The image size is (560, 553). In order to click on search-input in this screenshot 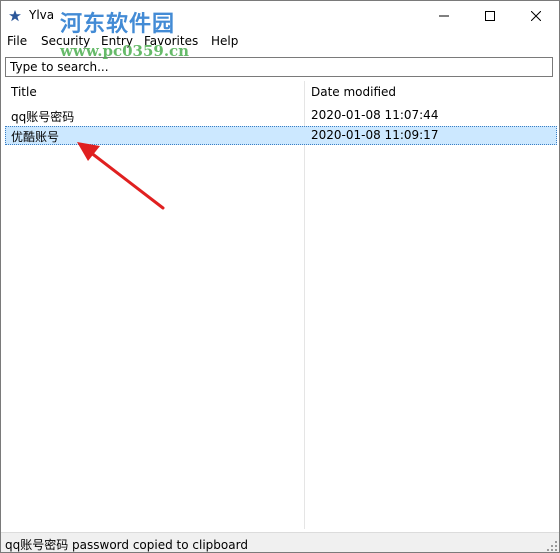, I will do `click(279, 67)`.